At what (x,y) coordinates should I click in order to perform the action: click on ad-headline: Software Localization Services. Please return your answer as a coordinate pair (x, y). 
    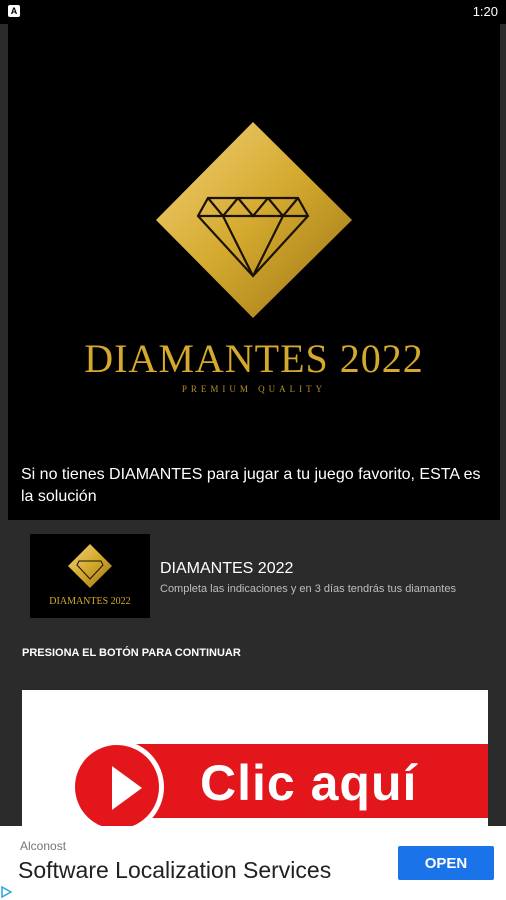
    Looking at the image, I should click on (174, 870).